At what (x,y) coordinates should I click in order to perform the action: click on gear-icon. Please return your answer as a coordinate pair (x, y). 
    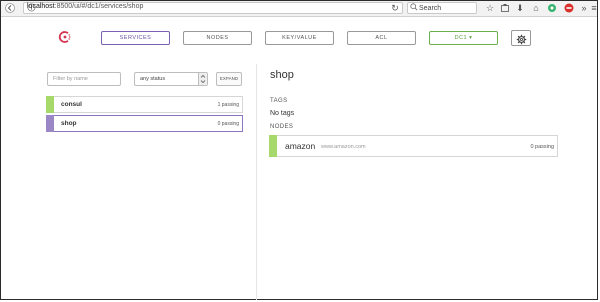
    Looking at the image, I should click on (521, 41).